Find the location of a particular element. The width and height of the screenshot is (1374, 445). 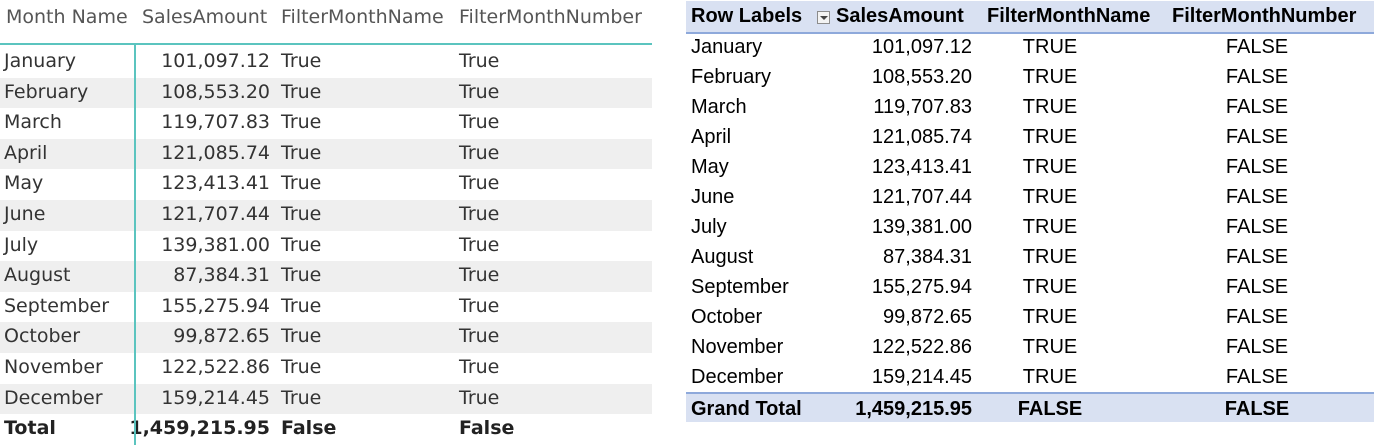

row-label-cell: September is located at coordinates (740, 287).